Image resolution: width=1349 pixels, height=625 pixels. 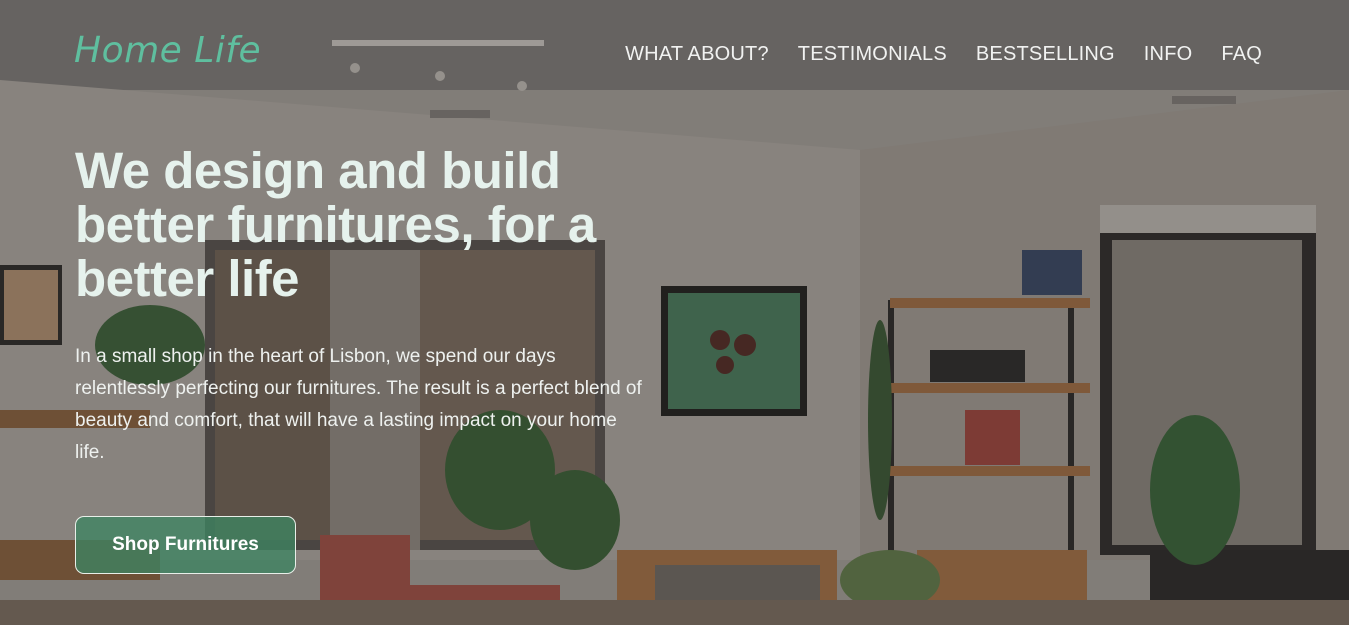 I want to click on nav-link-testimonials: TESTIMONIALS, so click(x=872, y=54).